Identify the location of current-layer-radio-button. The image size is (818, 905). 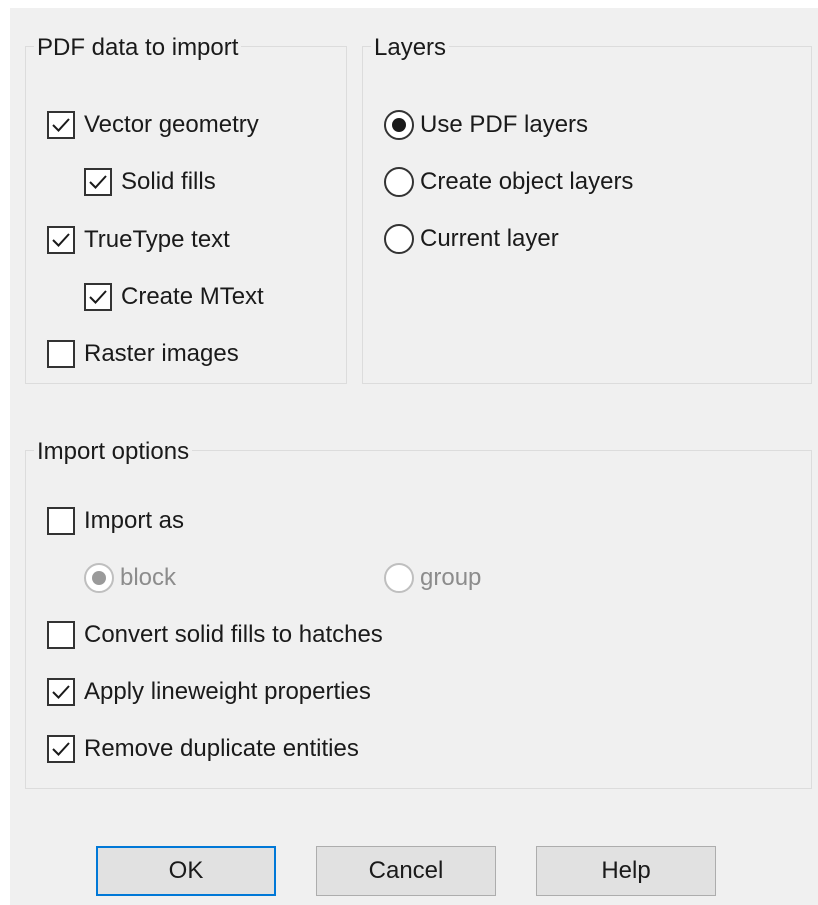
(399, 239).